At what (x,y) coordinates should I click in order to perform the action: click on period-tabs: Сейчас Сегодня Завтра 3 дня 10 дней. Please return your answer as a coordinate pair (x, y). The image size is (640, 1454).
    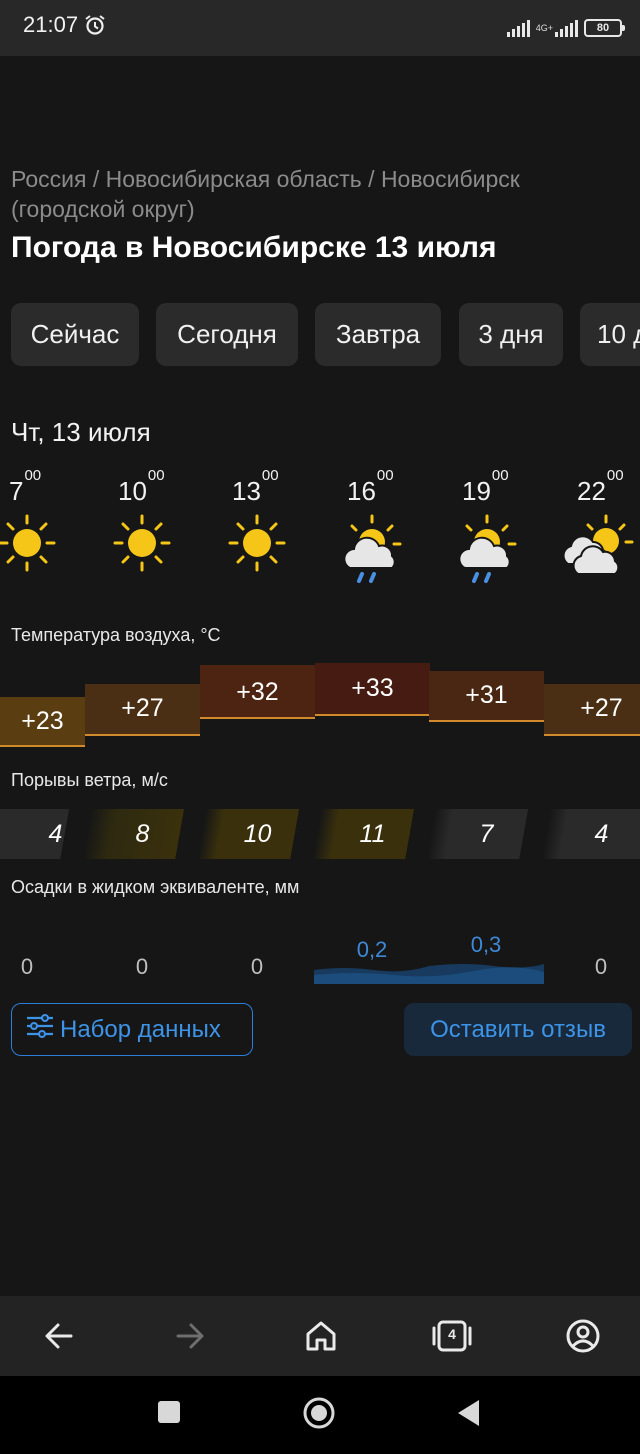
    Looking at the image, I should click on (325, 334).